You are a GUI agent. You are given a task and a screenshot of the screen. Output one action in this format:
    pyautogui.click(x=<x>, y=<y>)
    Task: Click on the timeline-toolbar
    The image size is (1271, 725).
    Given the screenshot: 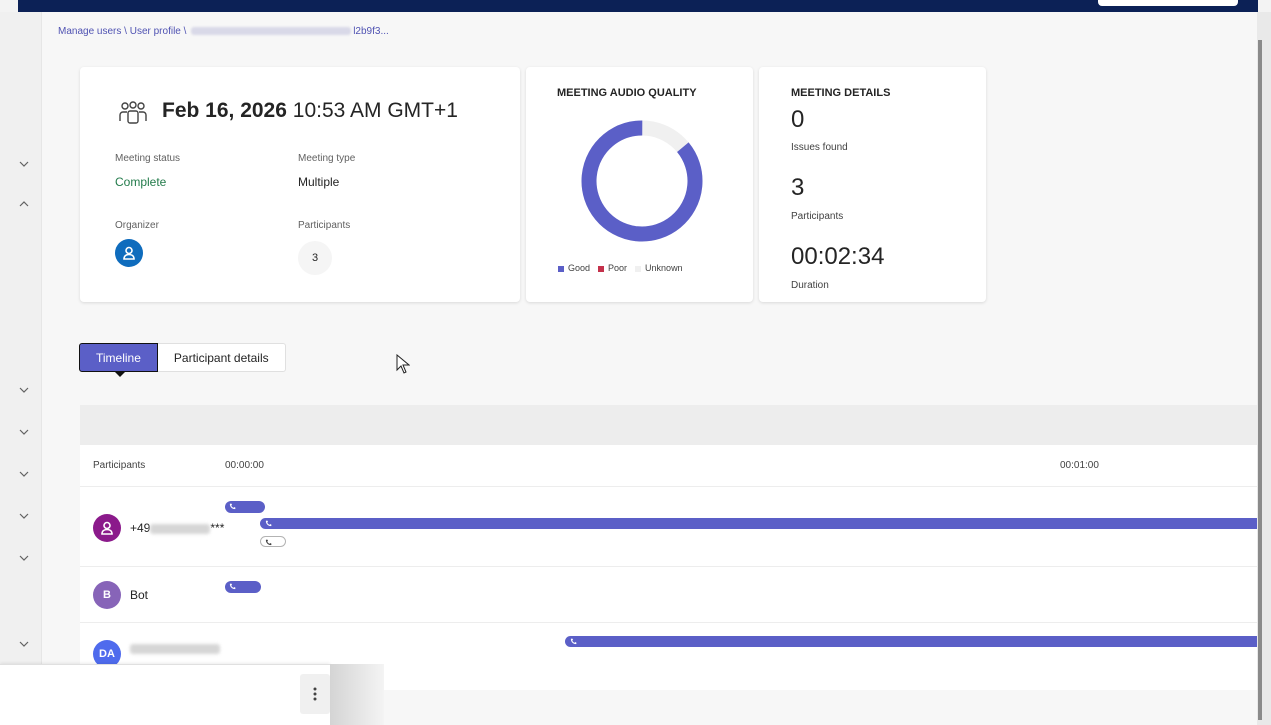 What is the action you would take?
    pyautogui.click(x=668, y=425)
    